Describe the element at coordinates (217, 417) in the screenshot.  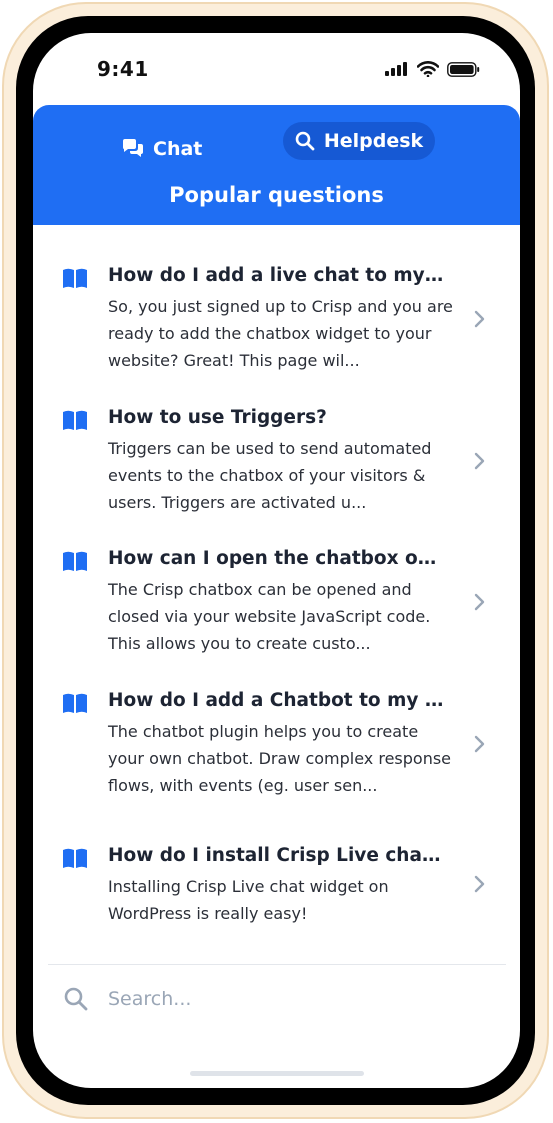
I see `article-title: How to use Triggers?` at that location.